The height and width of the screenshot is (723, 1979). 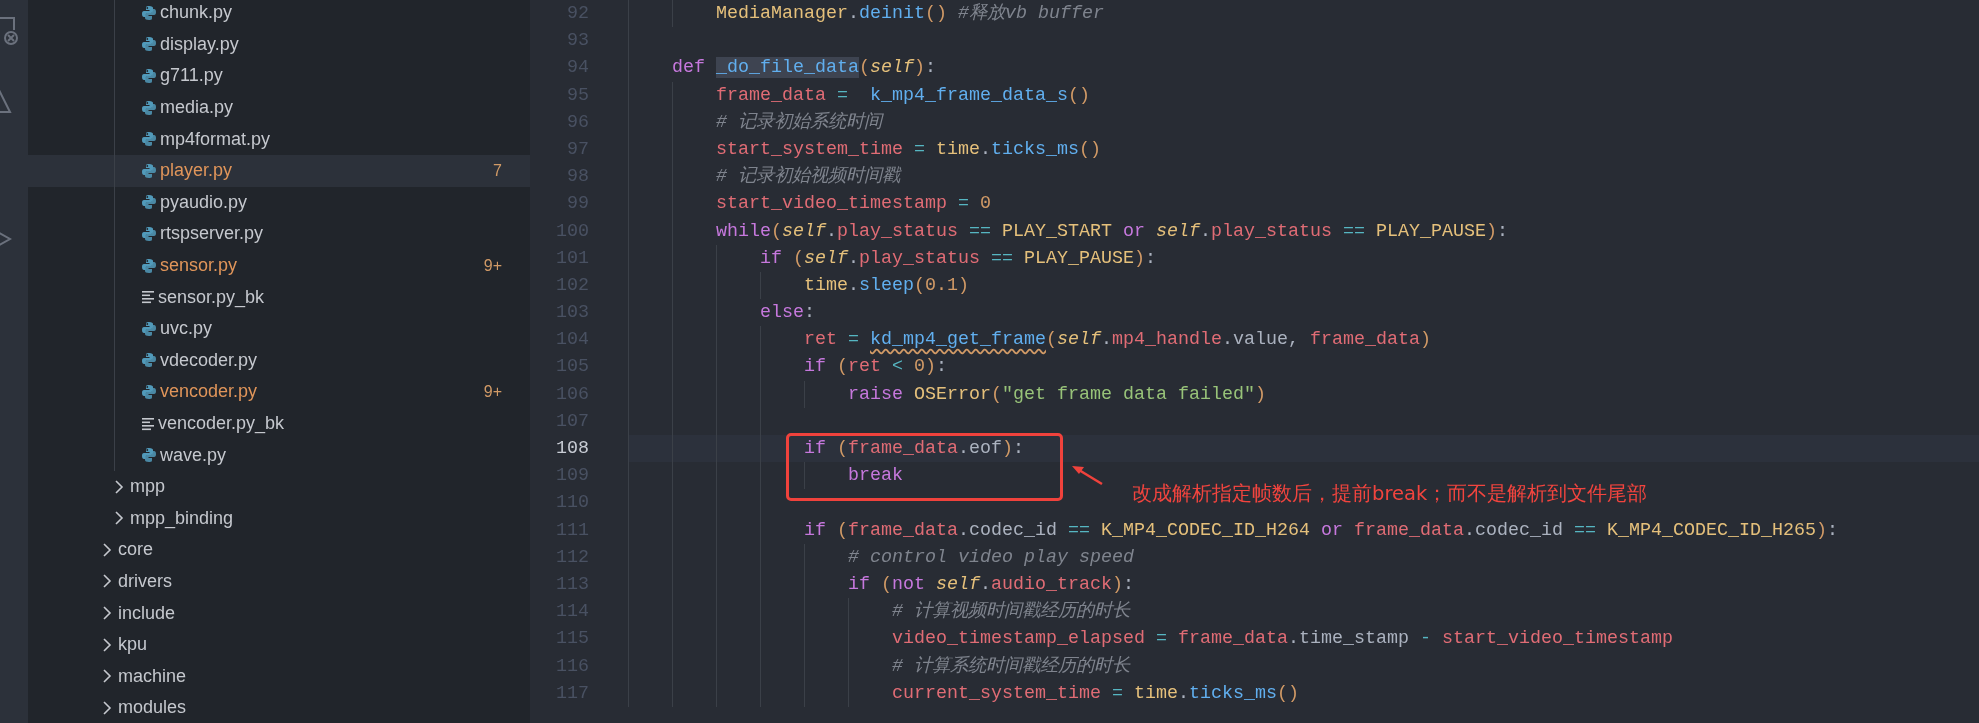 I want to click on folder-item: mpp_binding, so click(x=279, y=518).